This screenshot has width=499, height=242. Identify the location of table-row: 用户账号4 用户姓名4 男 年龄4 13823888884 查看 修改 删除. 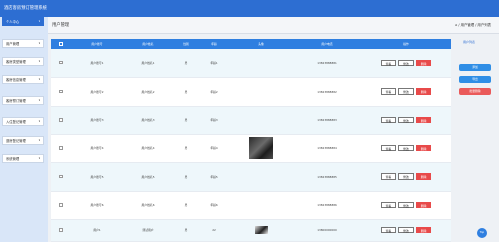
(251, 148).